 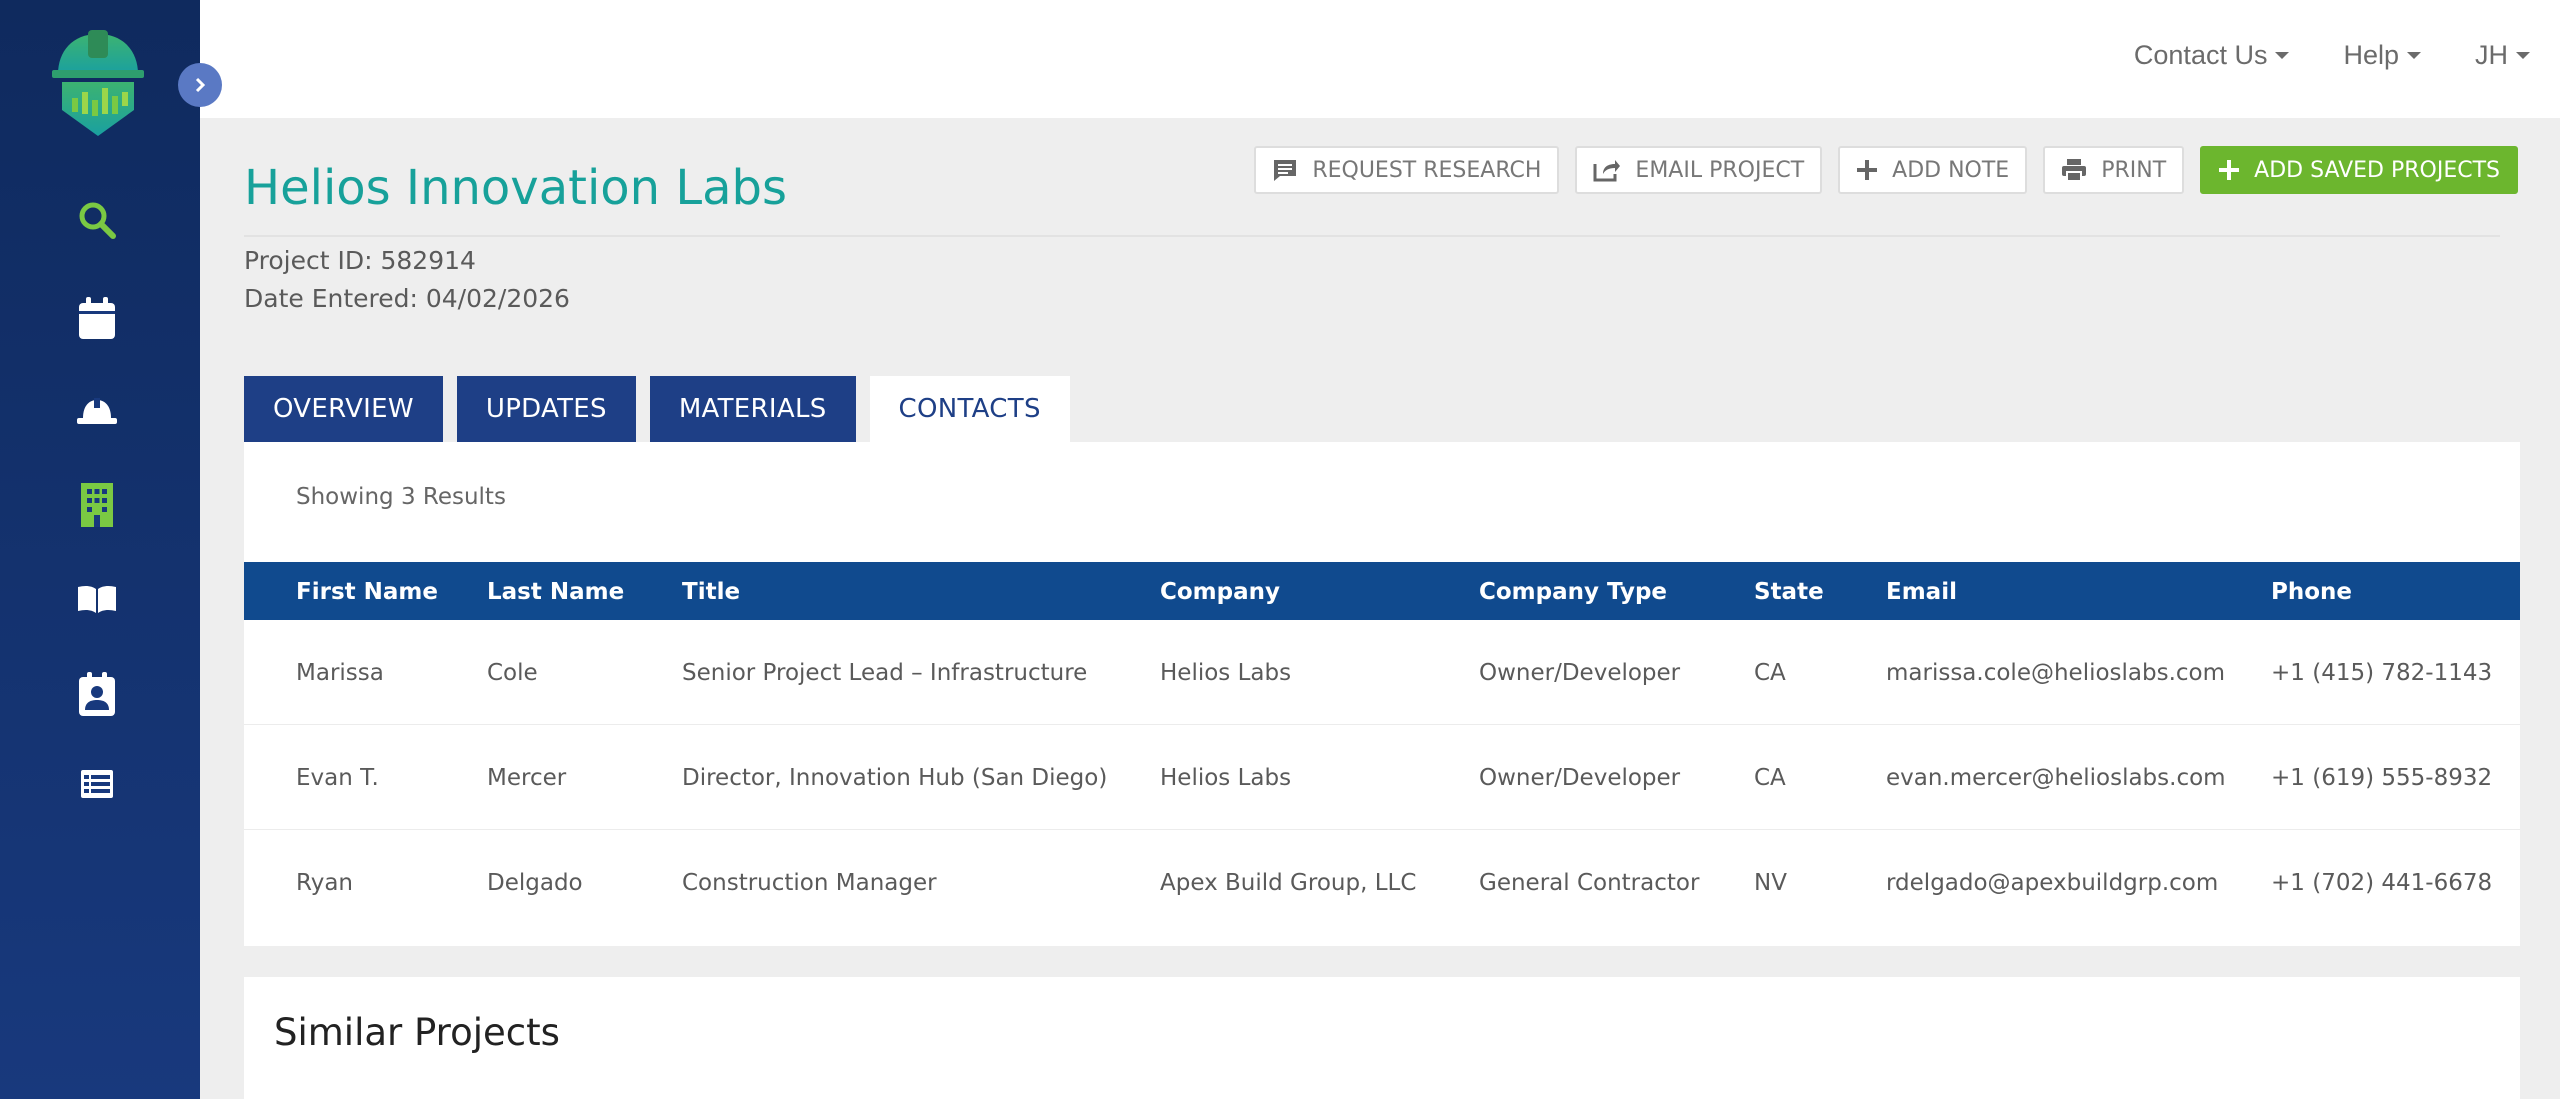 I want to click on cell-last-name: Delgado, so click(x=535, y=883).